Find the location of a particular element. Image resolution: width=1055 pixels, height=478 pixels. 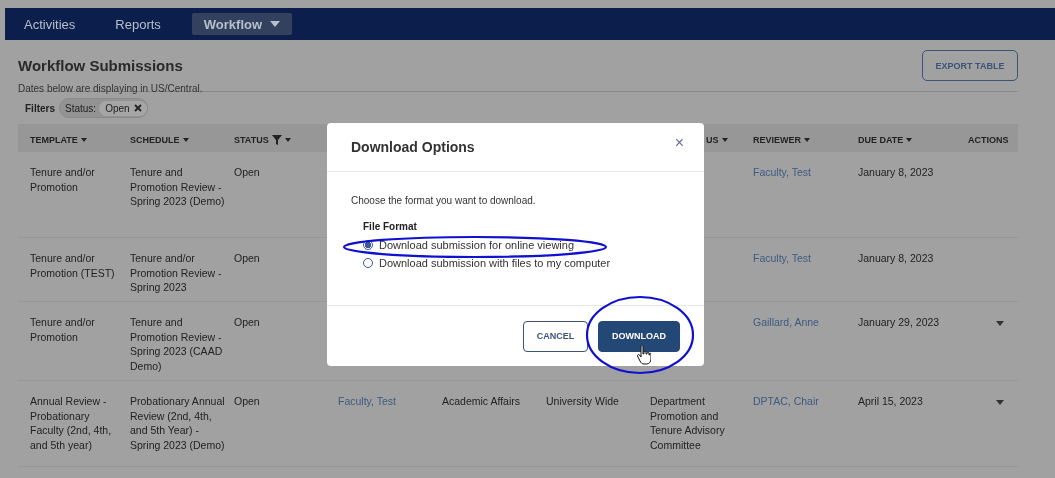

table-cell: Tenure and Promotion Review - Spring 2023 (CAAD Demo) is located at coordinates (176, 344).